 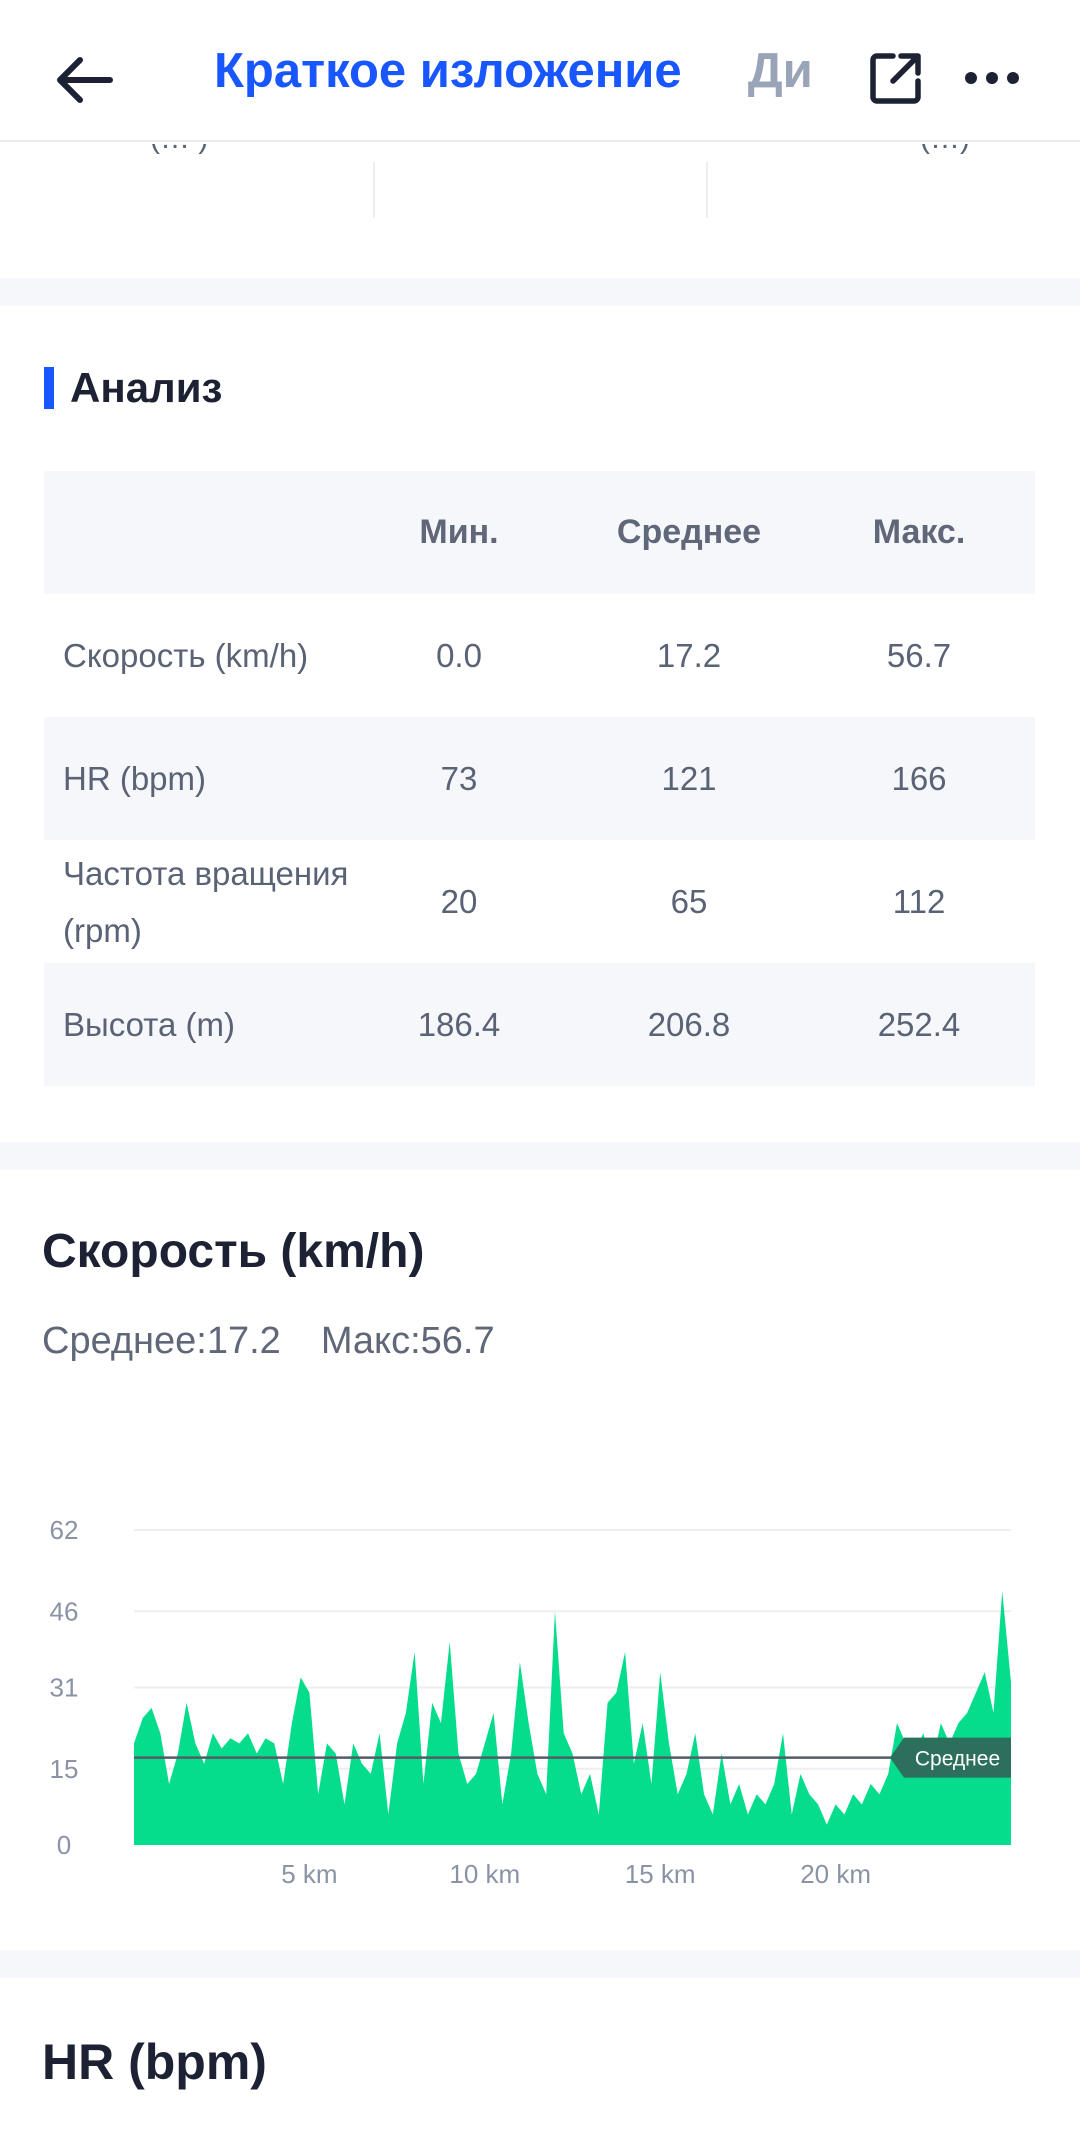 I want to click on share-button, so click(x=896, y=78).